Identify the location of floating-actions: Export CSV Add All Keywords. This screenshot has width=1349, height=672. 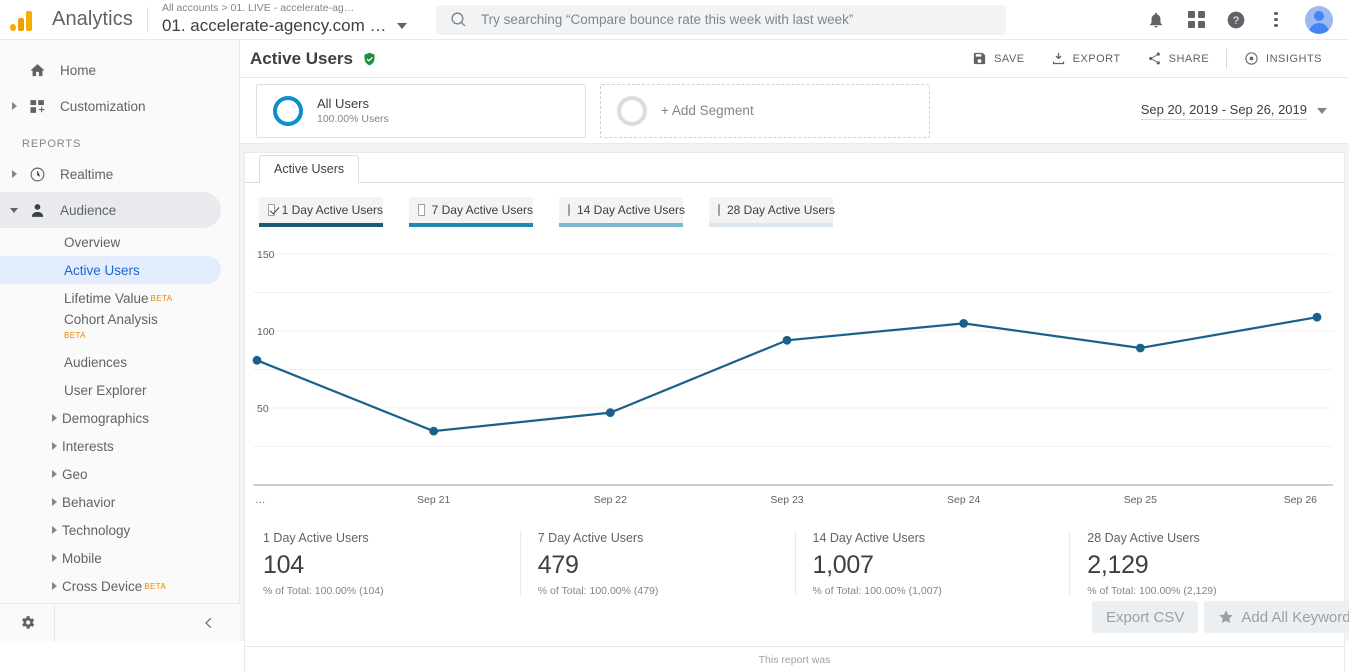
(1220, 617).